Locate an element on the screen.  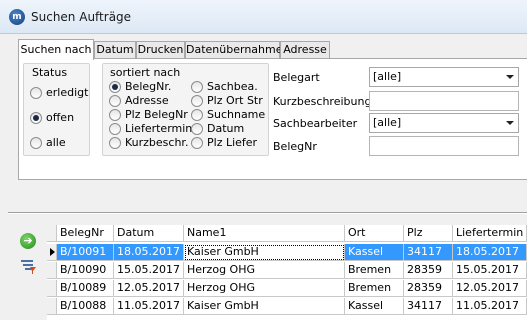
sachbearbeiter-label: Sachbearbeiter is located at coordinates (315, 123).